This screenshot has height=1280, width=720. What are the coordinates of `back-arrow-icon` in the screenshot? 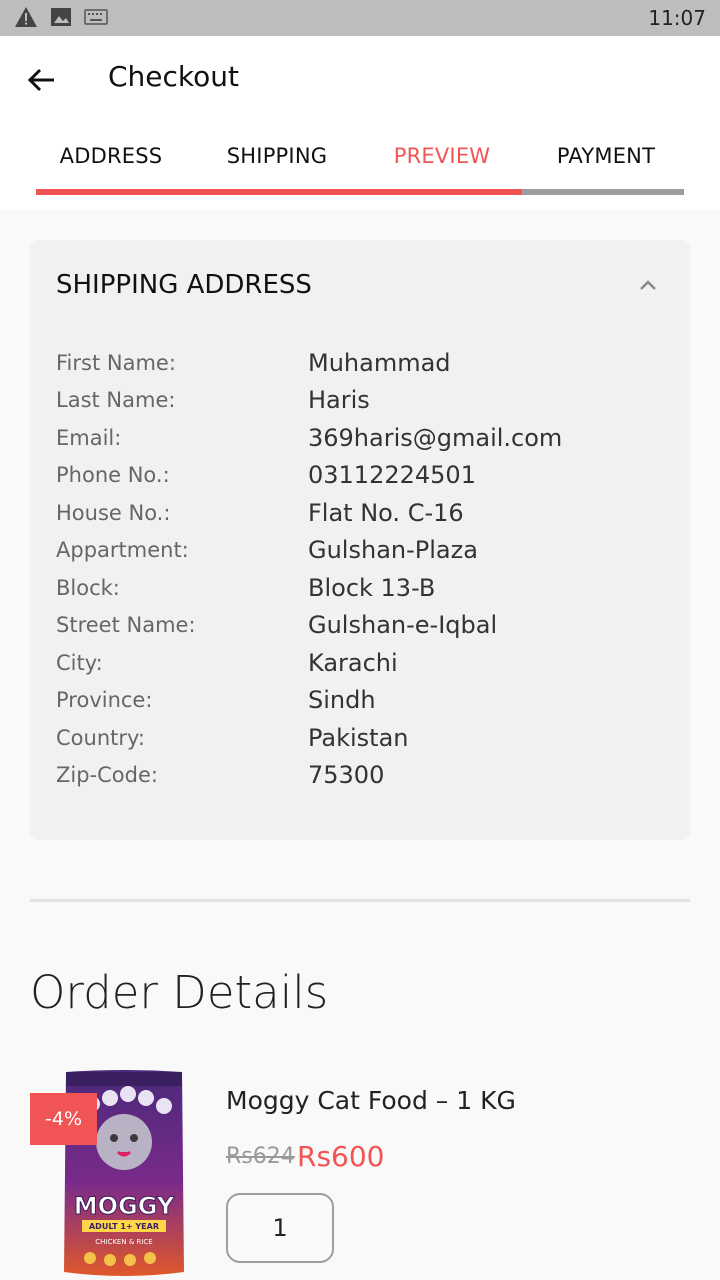 It's located at (41, 80).